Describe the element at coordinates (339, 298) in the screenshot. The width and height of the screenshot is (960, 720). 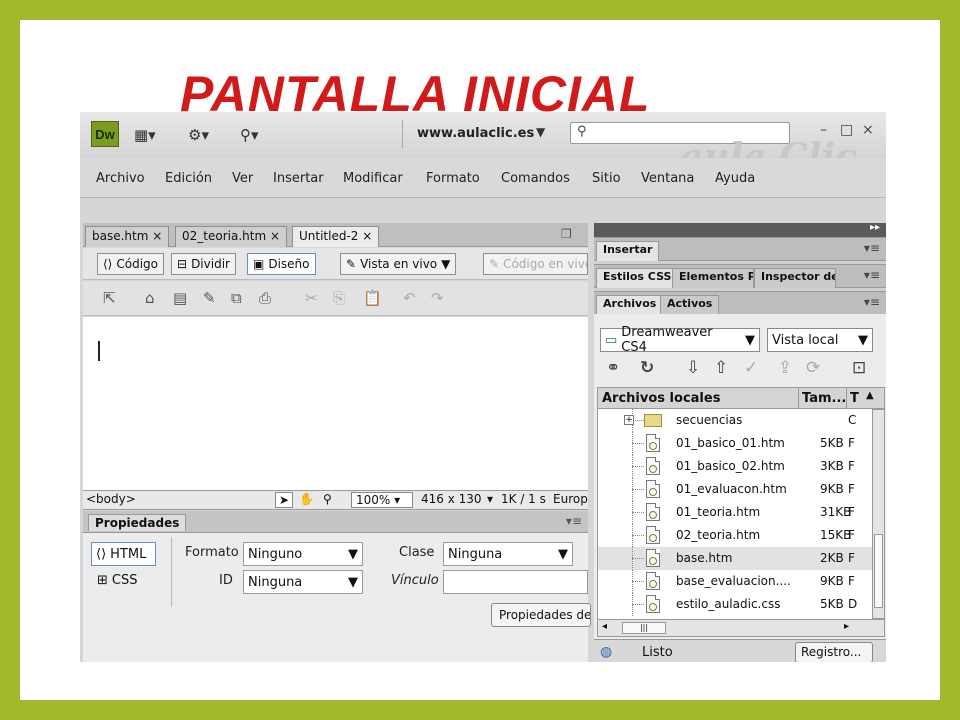
I see `paste-icon: ⎘` at that location.